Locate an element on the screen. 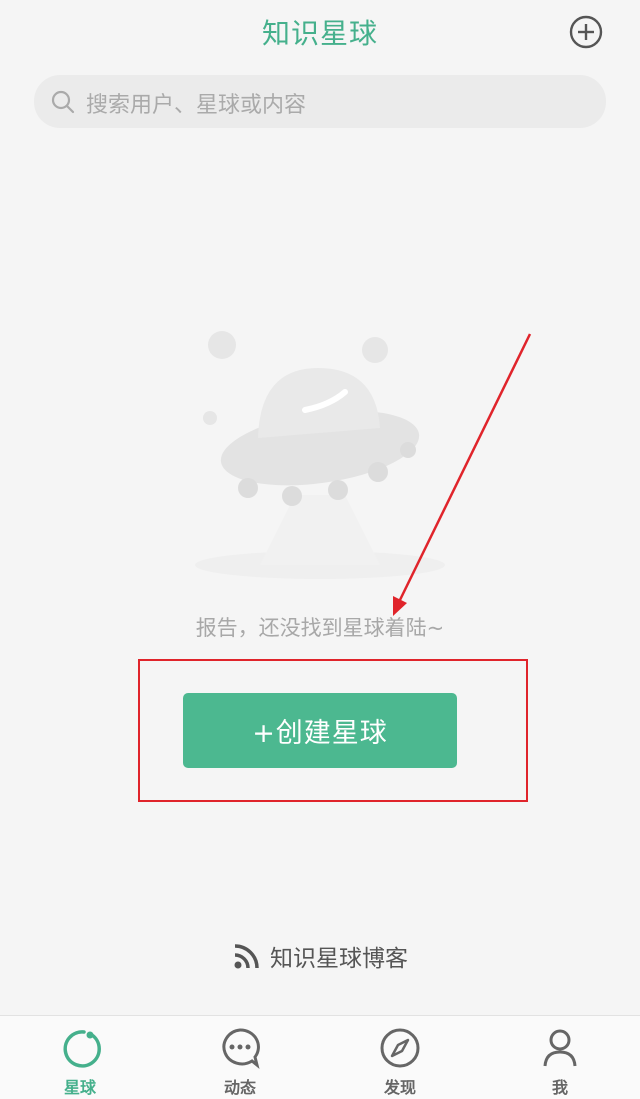 The height and width of the screenshot is (1099, 640). blog-link: 知识星球博客 is located at coordinates (320, 956).